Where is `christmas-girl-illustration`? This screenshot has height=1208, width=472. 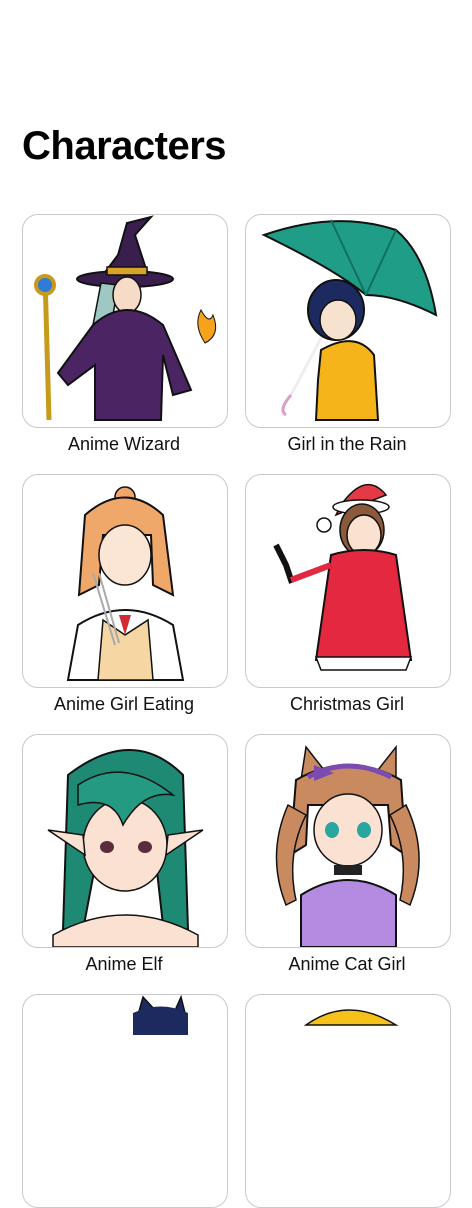 christmas-girl-illustration is located at coordinates (343, 577).